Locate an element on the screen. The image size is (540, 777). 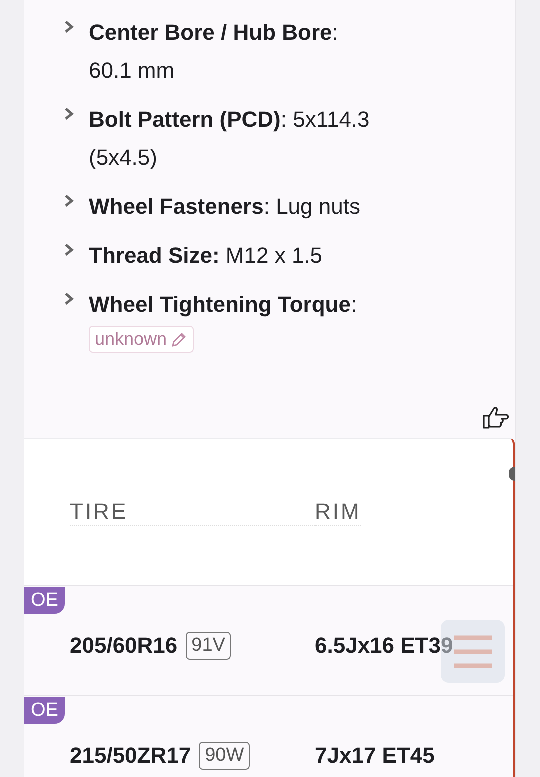
column-header: TIRE is located at coordinates (192, 512).